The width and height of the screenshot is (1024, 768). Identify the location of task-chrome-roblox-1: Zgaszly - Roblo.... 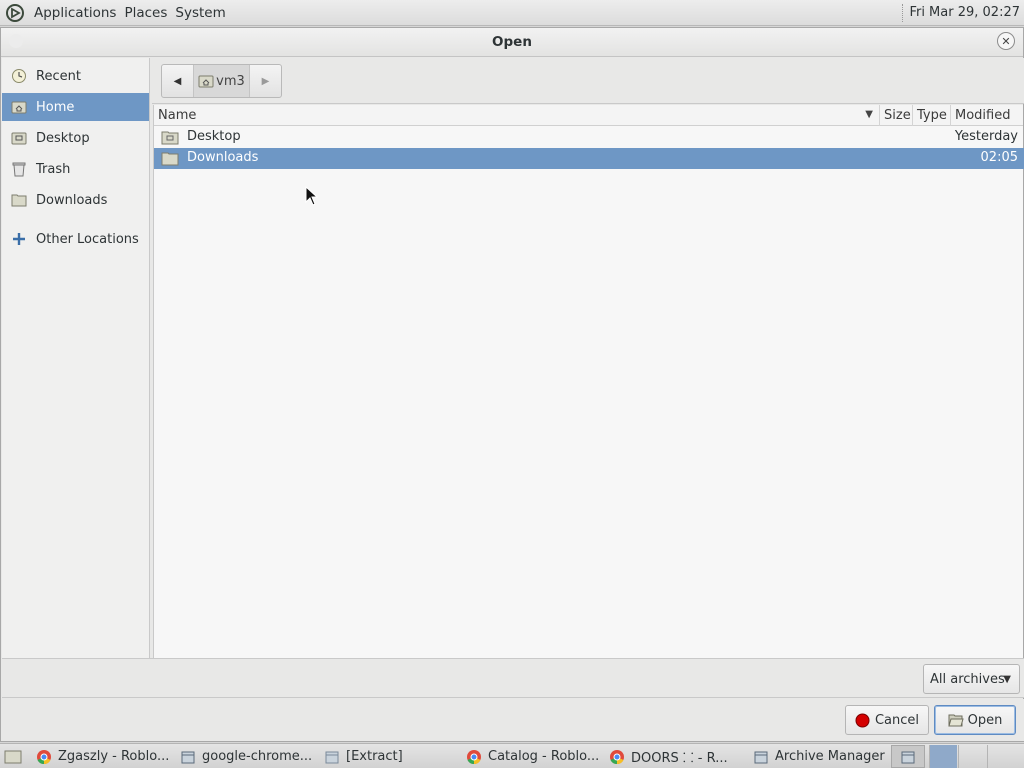
(104, 756).